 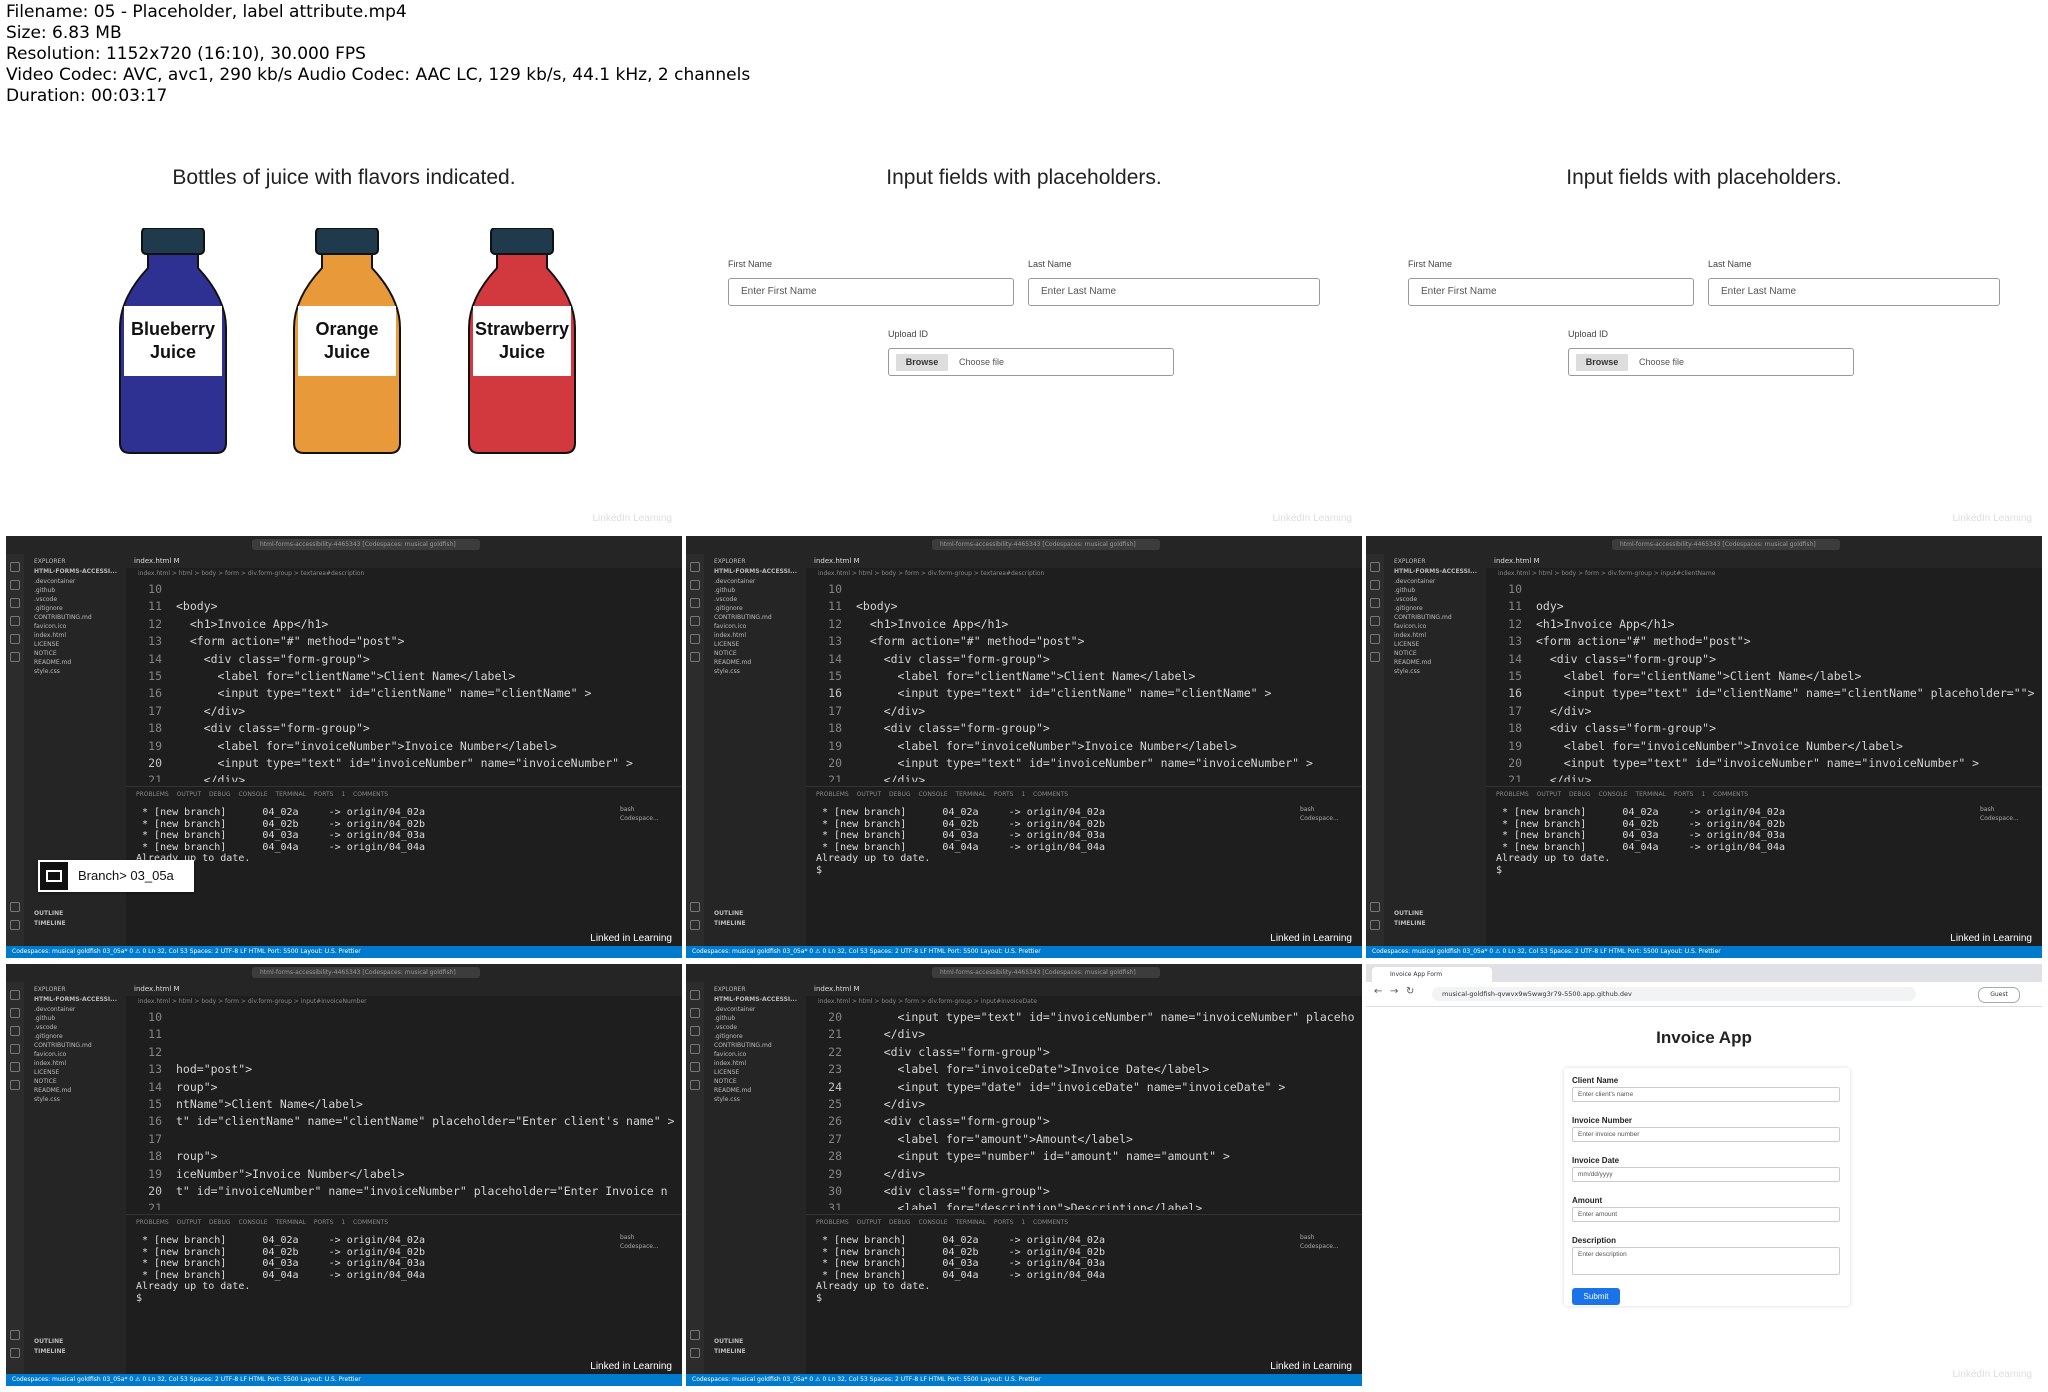 What do you see at coordinates (45, 599) in the screenshot?
I see `explorer-file: .vscode` at bounding box center [45, 599].